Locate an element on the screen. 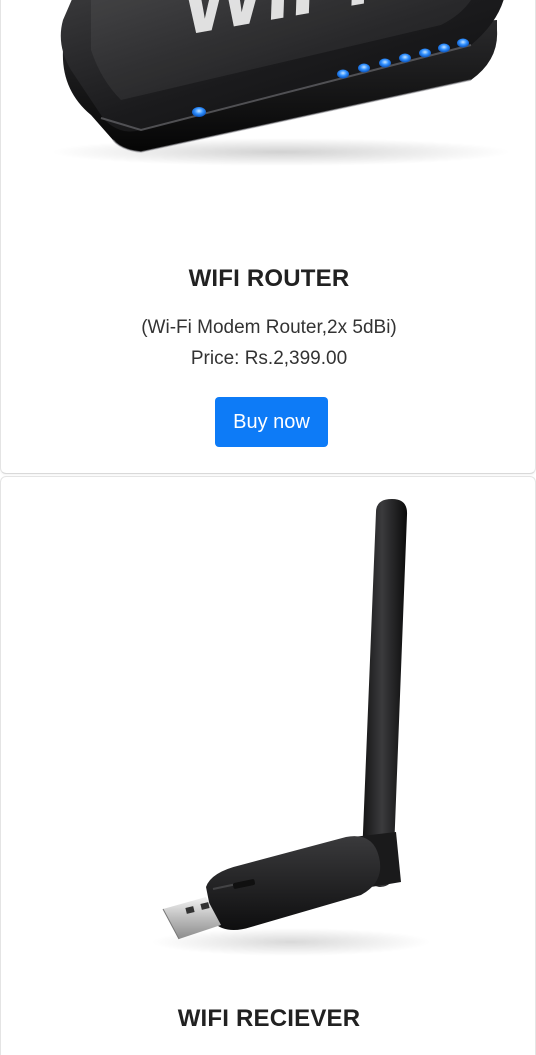  product-description: (Wi-Fi Modem Router,2x 5dBi) is located at coordinates (269, 327).